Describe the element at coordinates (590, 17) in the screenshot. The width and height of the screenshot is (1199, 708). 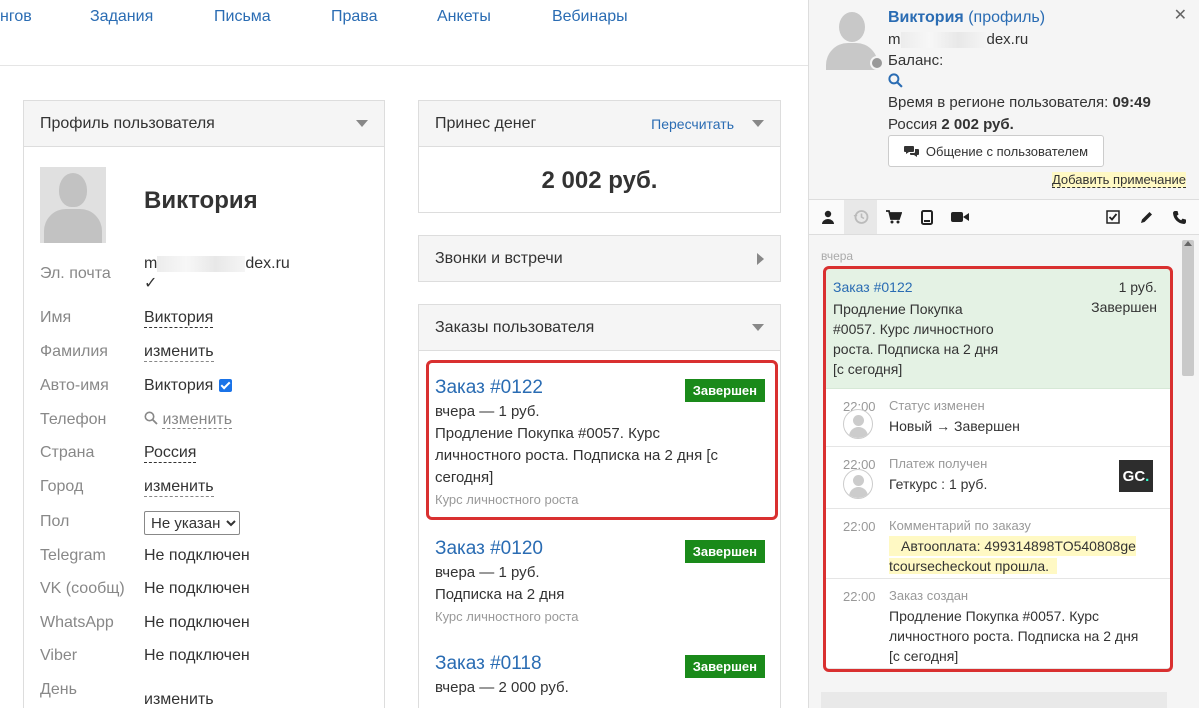
I see `nav-item-webinars: Вебинары` at that location.